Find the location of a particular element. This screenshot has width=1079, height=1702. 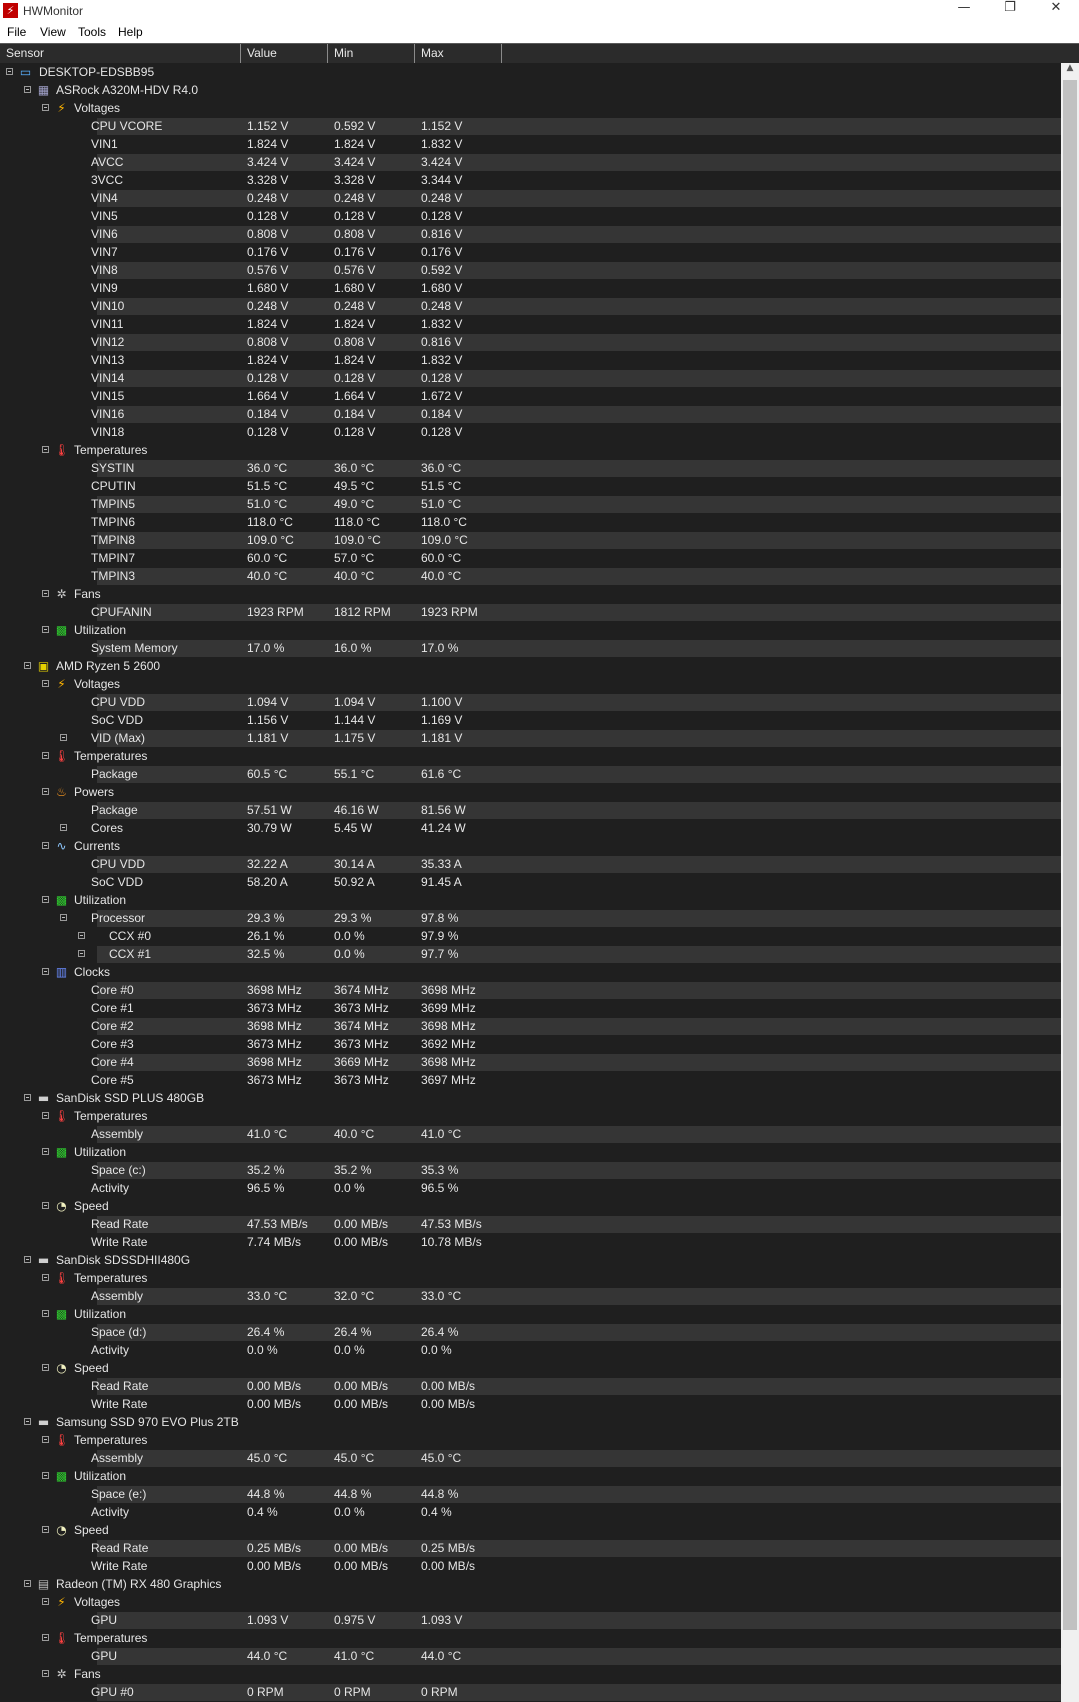

maximize-button: ❐ is located at coordinates (1010, 11).